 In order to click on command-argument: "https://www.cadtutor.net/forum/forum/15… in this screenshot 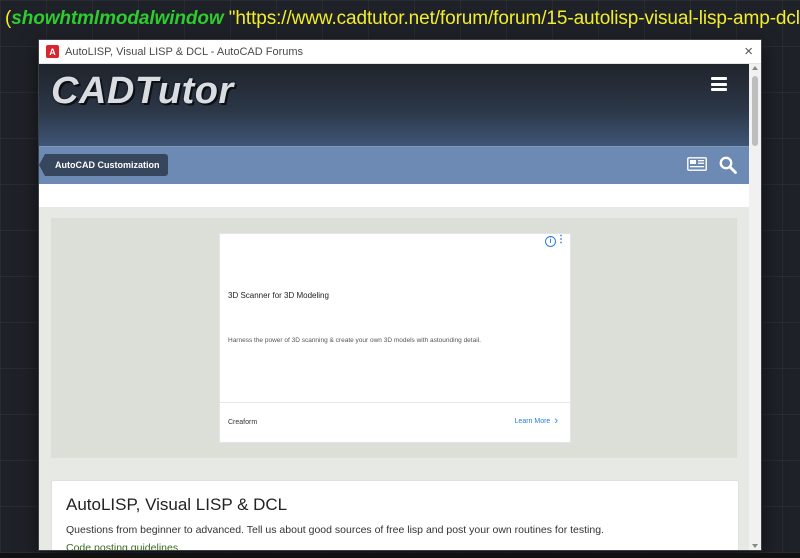, I will do `click(511, 18)`.